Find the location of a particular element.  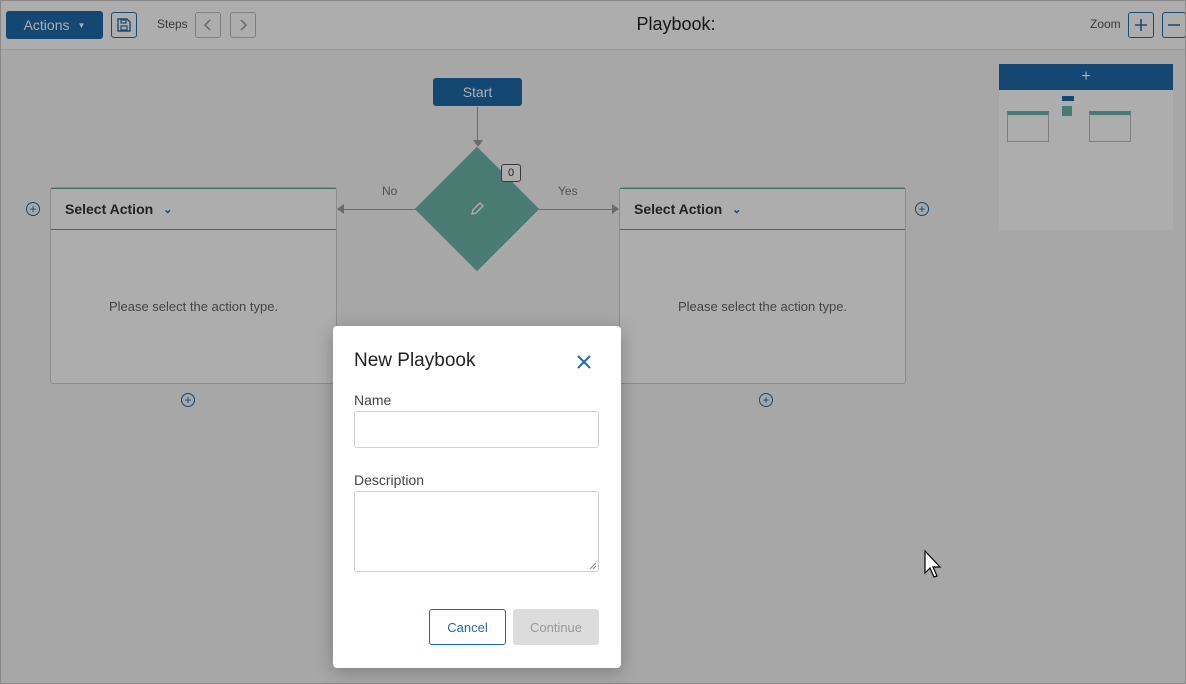

cancel-button: Cancel is located at coordinates (467, 627).